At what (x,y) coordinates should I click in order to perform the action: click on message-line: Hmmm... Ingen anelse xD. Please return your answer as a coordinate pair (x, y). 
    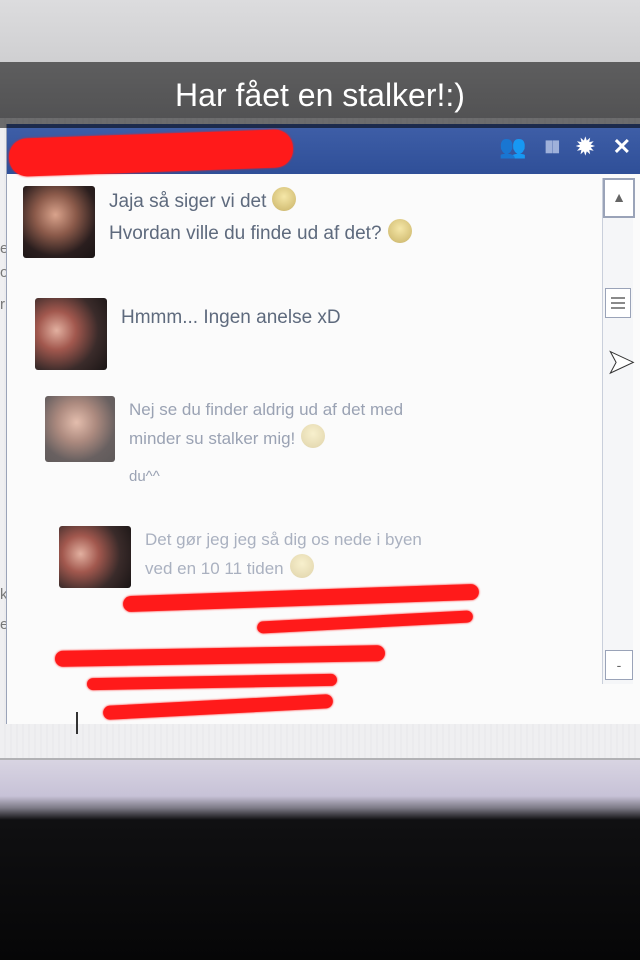
    Looking at the image, I should click on (231, 317).